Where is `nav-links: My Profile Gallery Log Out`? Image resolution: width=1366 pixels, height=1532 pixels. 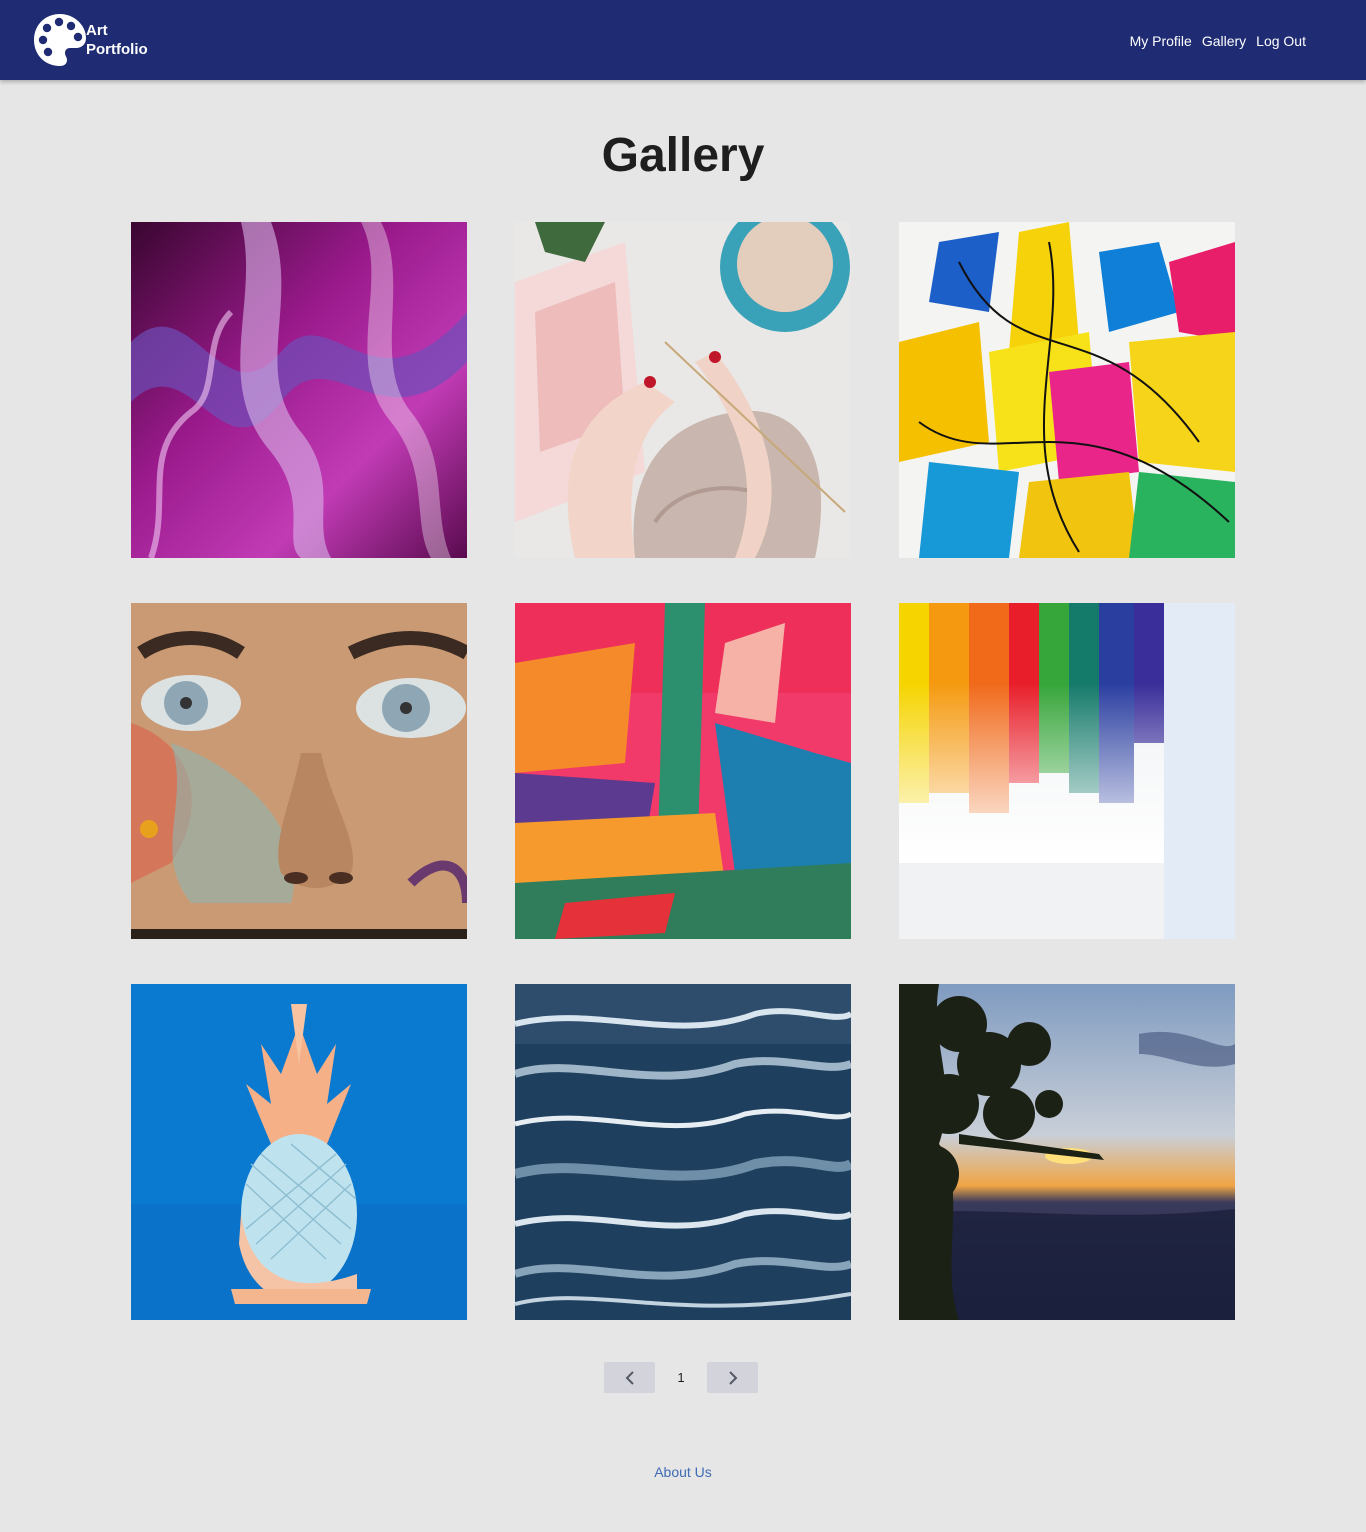 nav-links: My Profile Gallery Log Out is located at coordinates (1218, 41).